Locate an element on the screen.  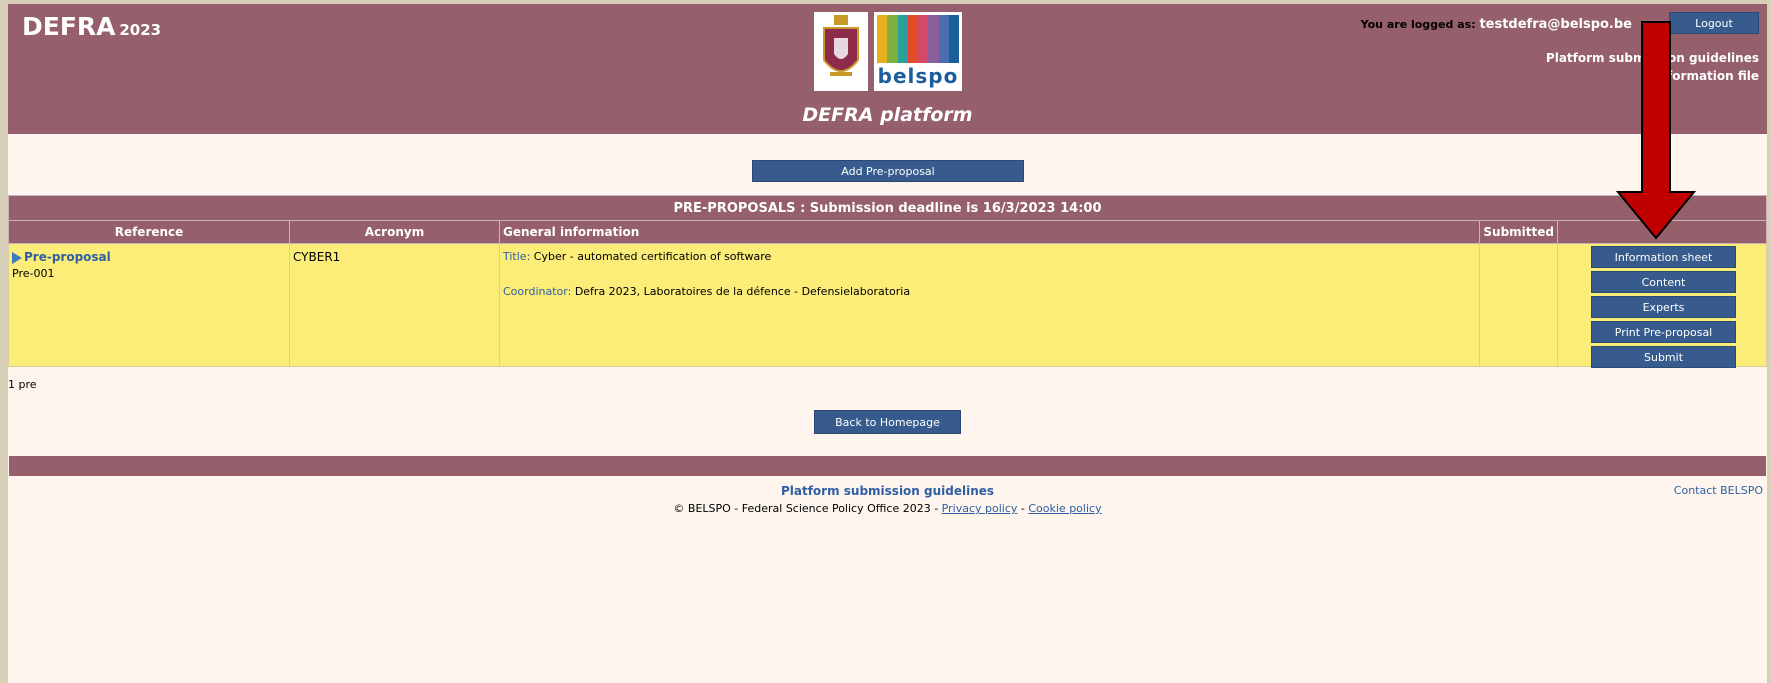
print-preproposal-button: Print Pre-proposal is located at coordinates (1663, 332).